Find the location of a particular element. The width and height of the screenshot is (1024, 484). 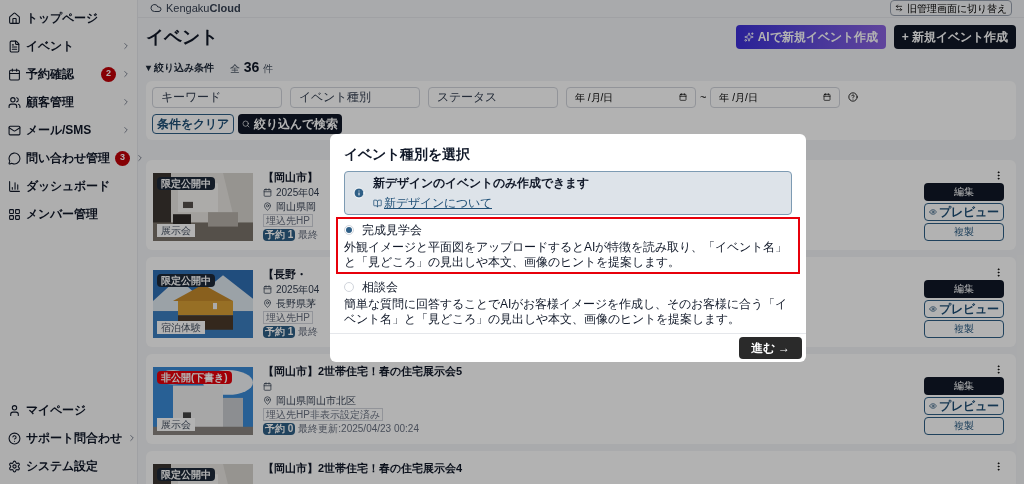

sparkle-icon is located at coordinates (748, 37).